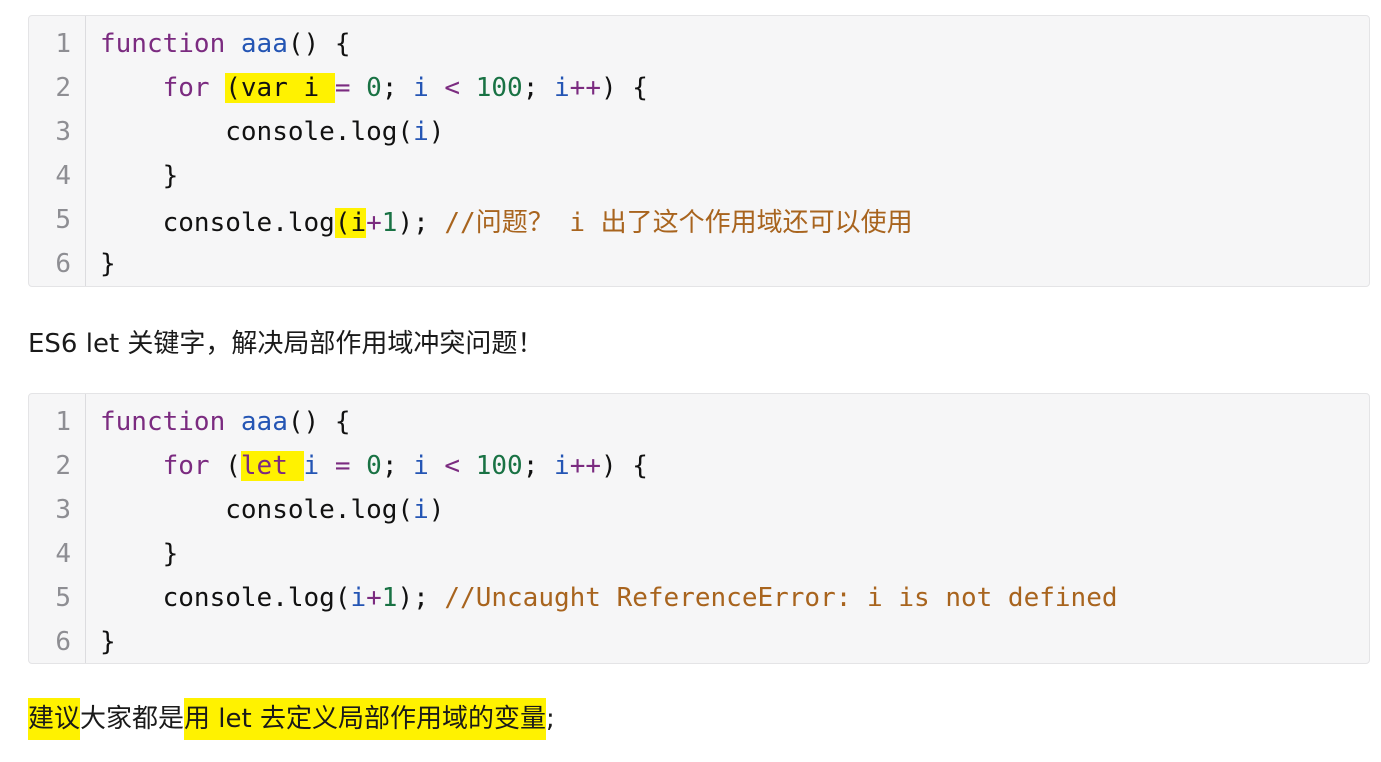 The height and width of the screenshot is (762, 1381). Describe the element at coordinates (286, 344) in the screenshot. I see `paragraph-let-intro: ES6 let 关键字，解决局部作用域冲突问题！` at that location.